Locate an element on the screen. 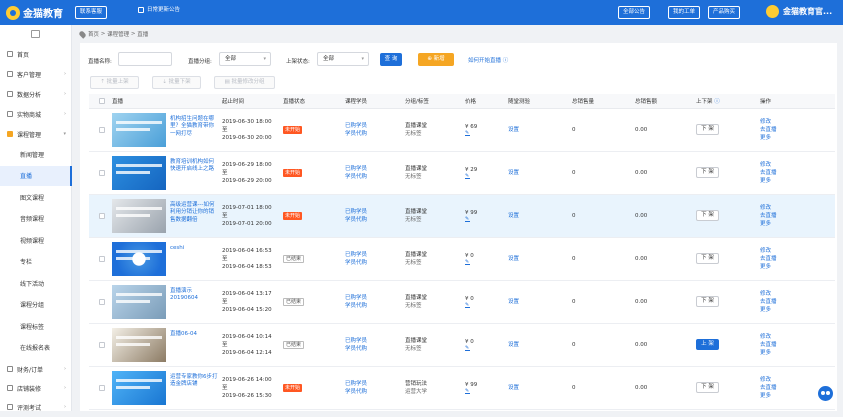  sidebar-bottom-item-2: 评测考试 › is located at coordinates (36, 407).